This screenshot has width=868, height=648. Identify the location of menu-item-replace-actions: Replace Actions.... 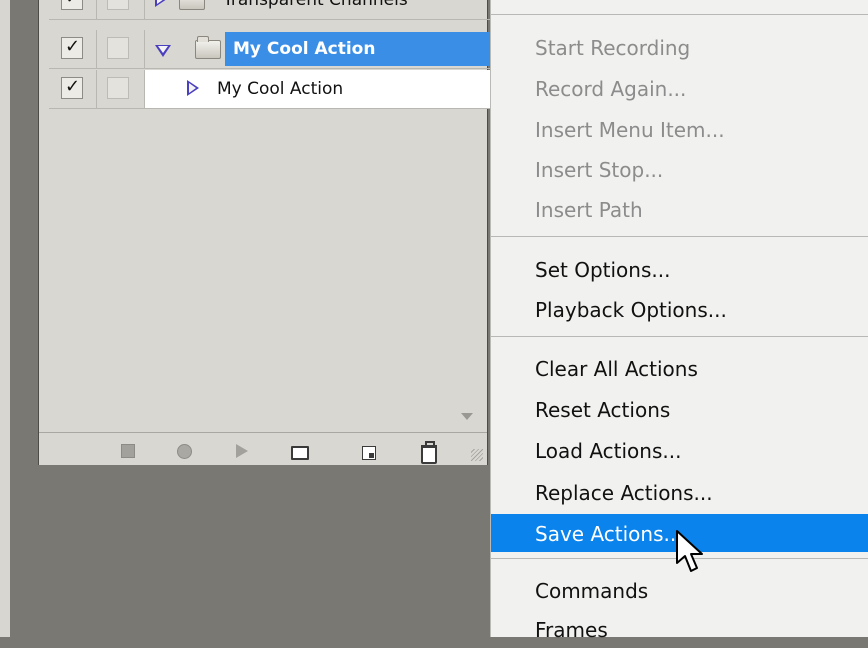
(679, 492).